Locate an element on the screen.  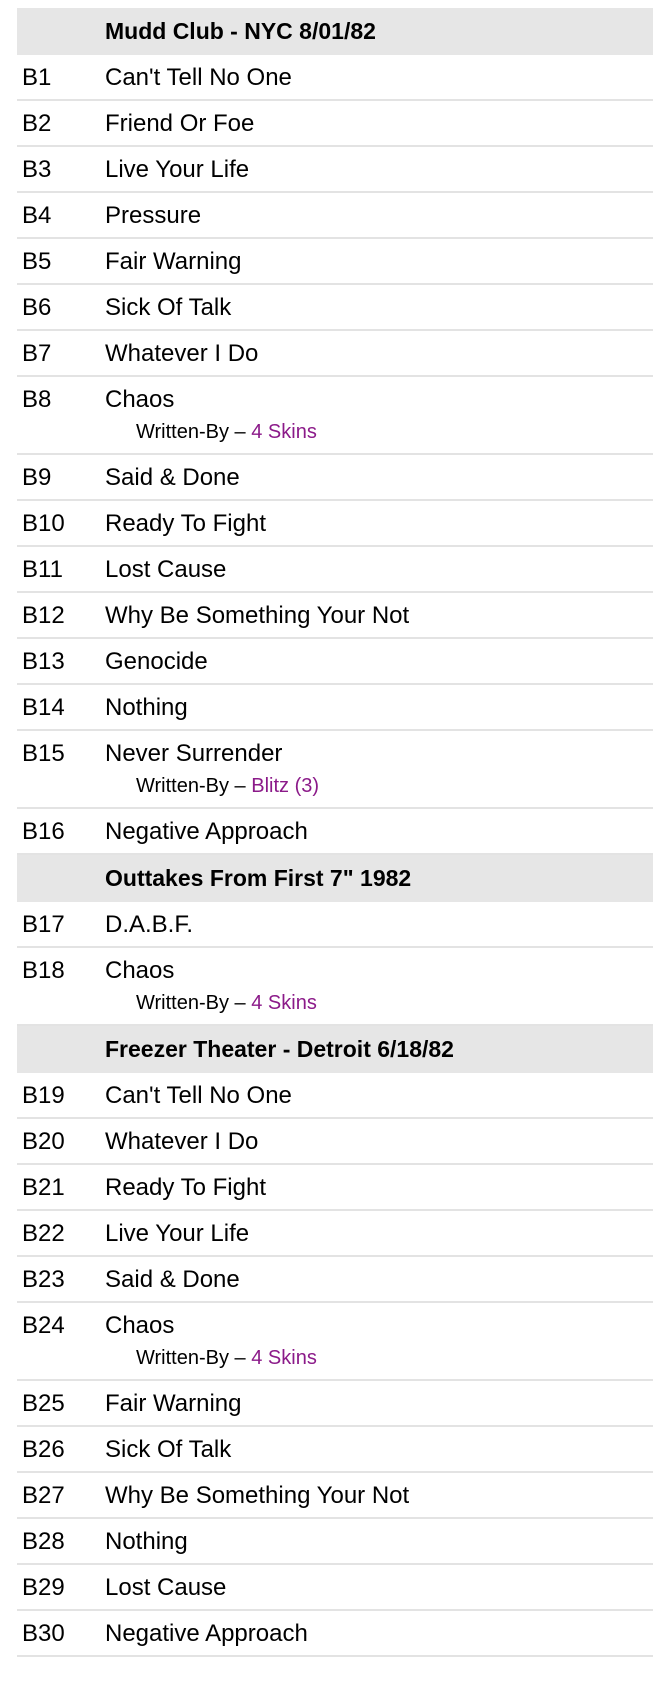
track-row: B21 Ready To Fight is located at coordinates (335, 1188).